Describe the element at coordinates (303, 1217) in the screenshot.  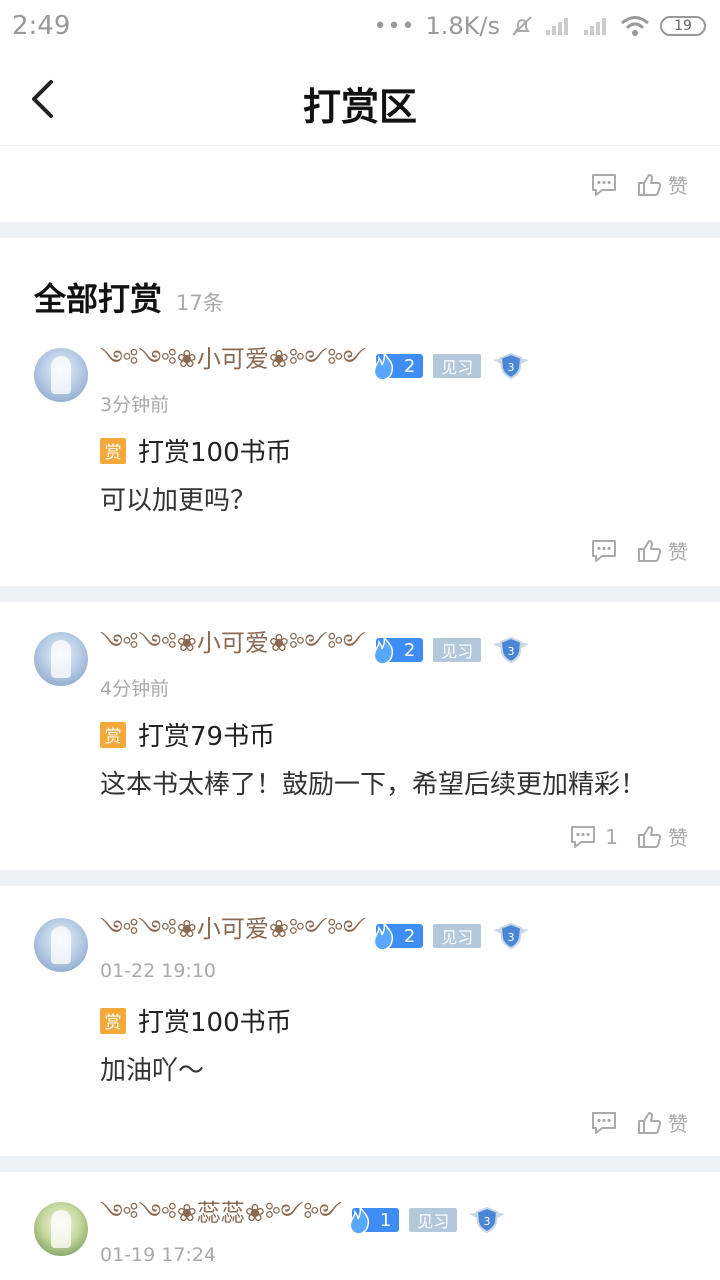
I see `user-line: ༺༺❀蕊蕊❀༻༻ 1 见习 3` at that location.